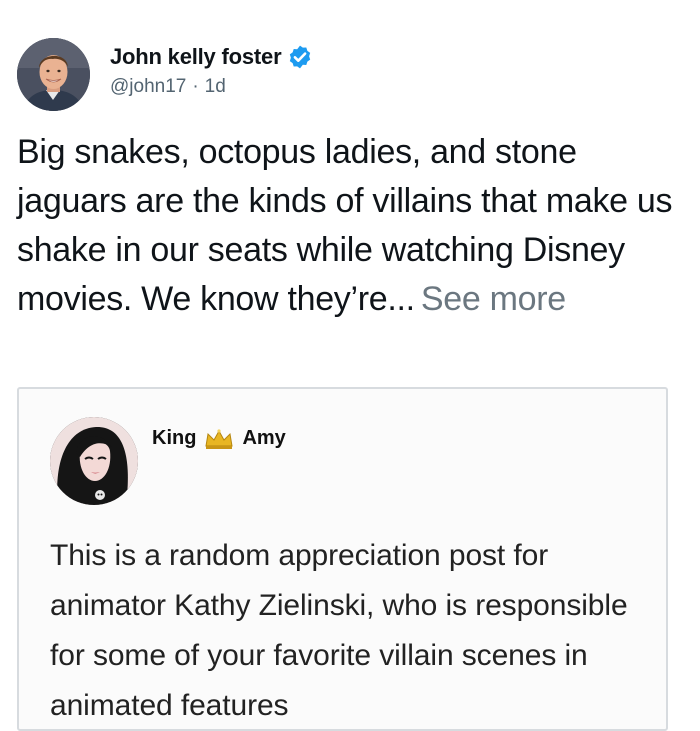 This screenshot has height=731, width=700. Describe the element at coordinates (174, 438) in the screenshot. I see `quoted-name-first: King` at that location.